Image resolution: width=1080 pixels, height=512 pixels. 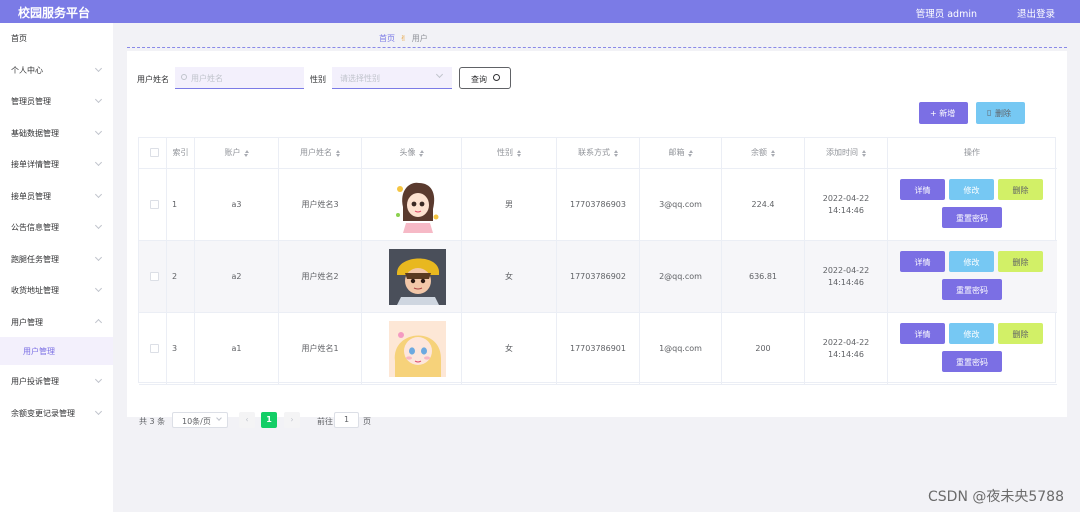 I want to click on header-email: 邮箱, so click(x=681, y=153).